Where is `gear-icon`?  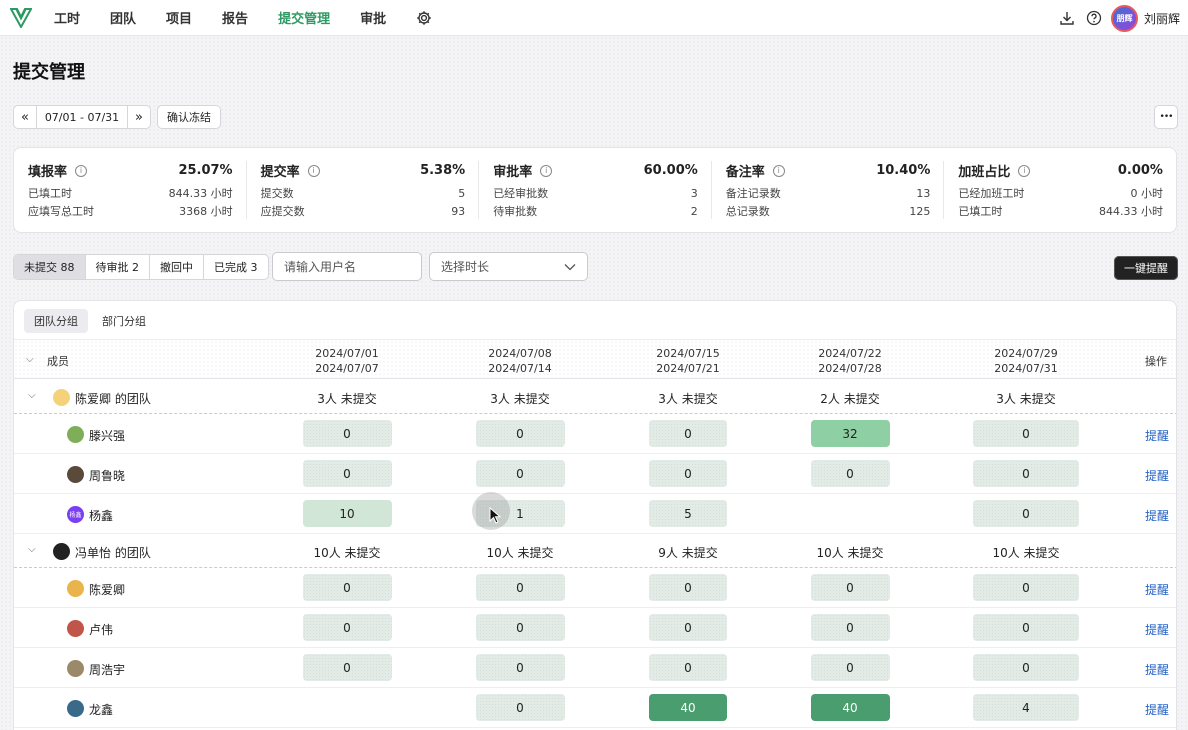
gear-icon is located at coordinates (425, 18).